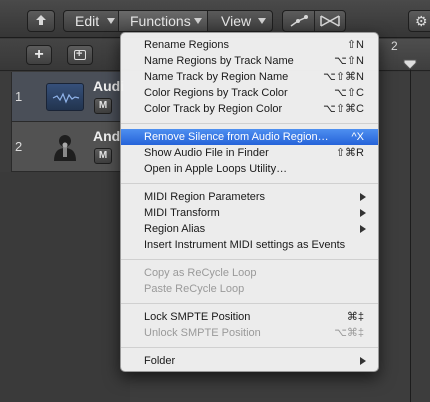 This screenshot has height=402, width=430. What do you see at coordinates (410, 232) in the screenshot?
I see `playhead-line` at bounding box center [410, 232].